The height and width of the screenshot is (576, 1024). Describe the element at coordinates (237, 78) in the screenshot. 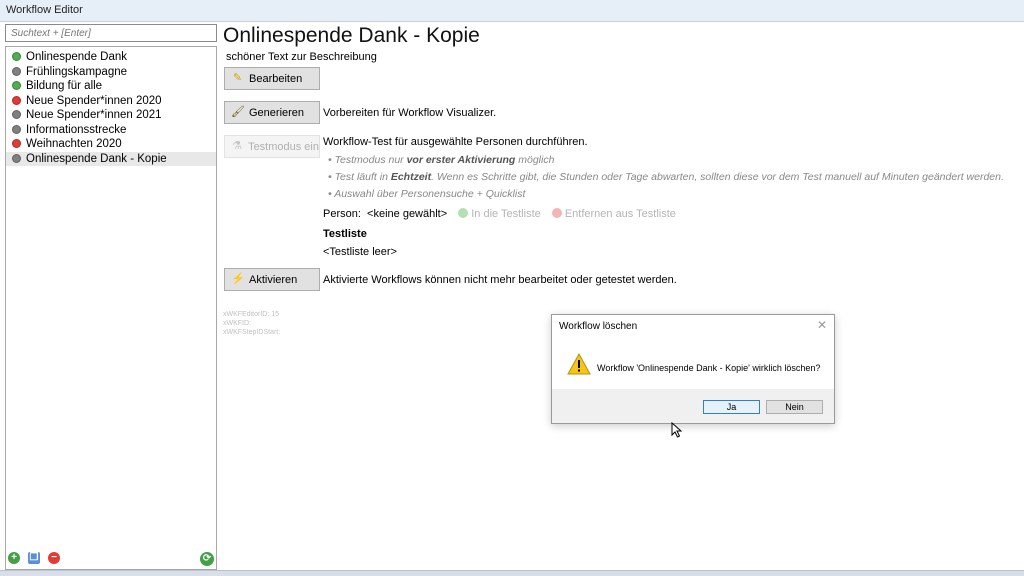

I see `pencil-icon: ✎` at that location.